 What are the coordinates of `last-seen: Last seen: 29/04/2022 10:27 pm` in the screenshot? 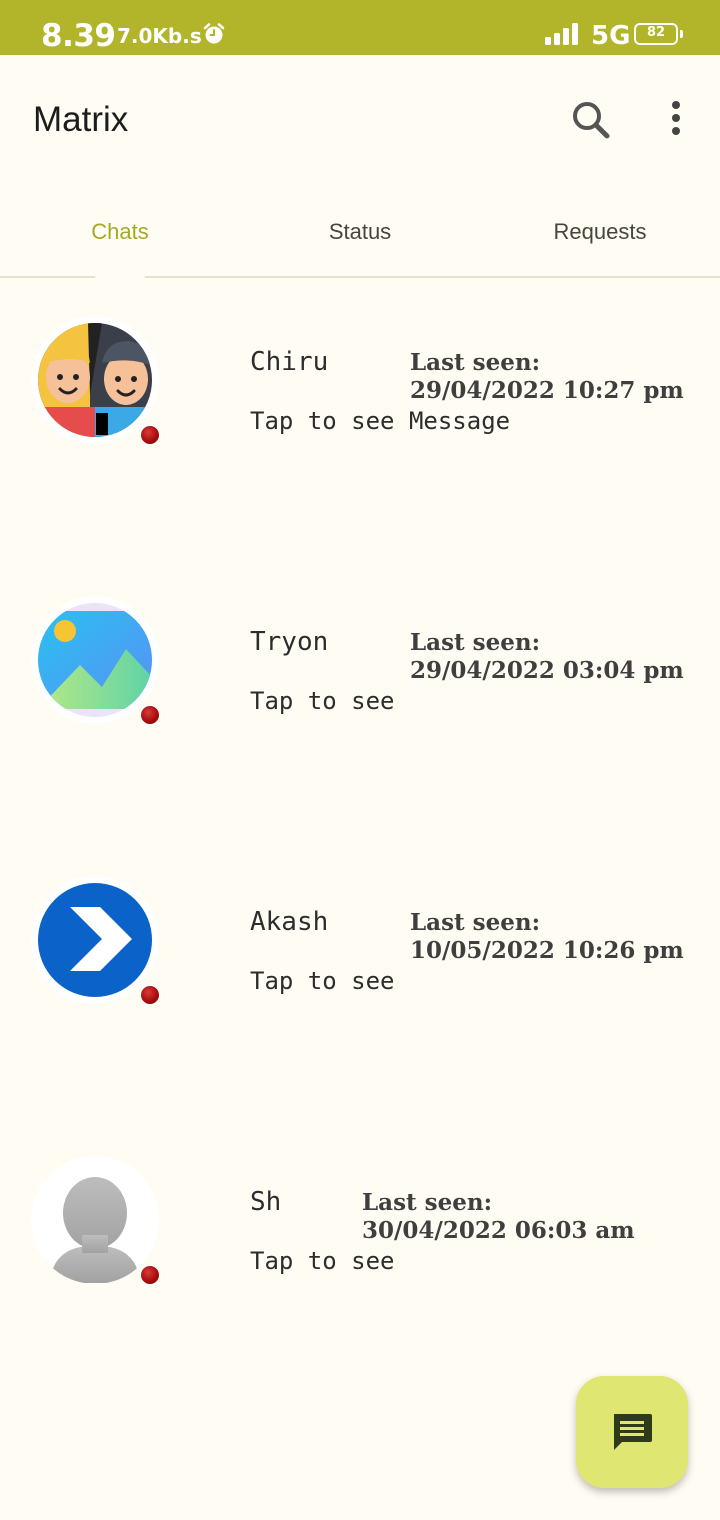 It's located at (547, 377).